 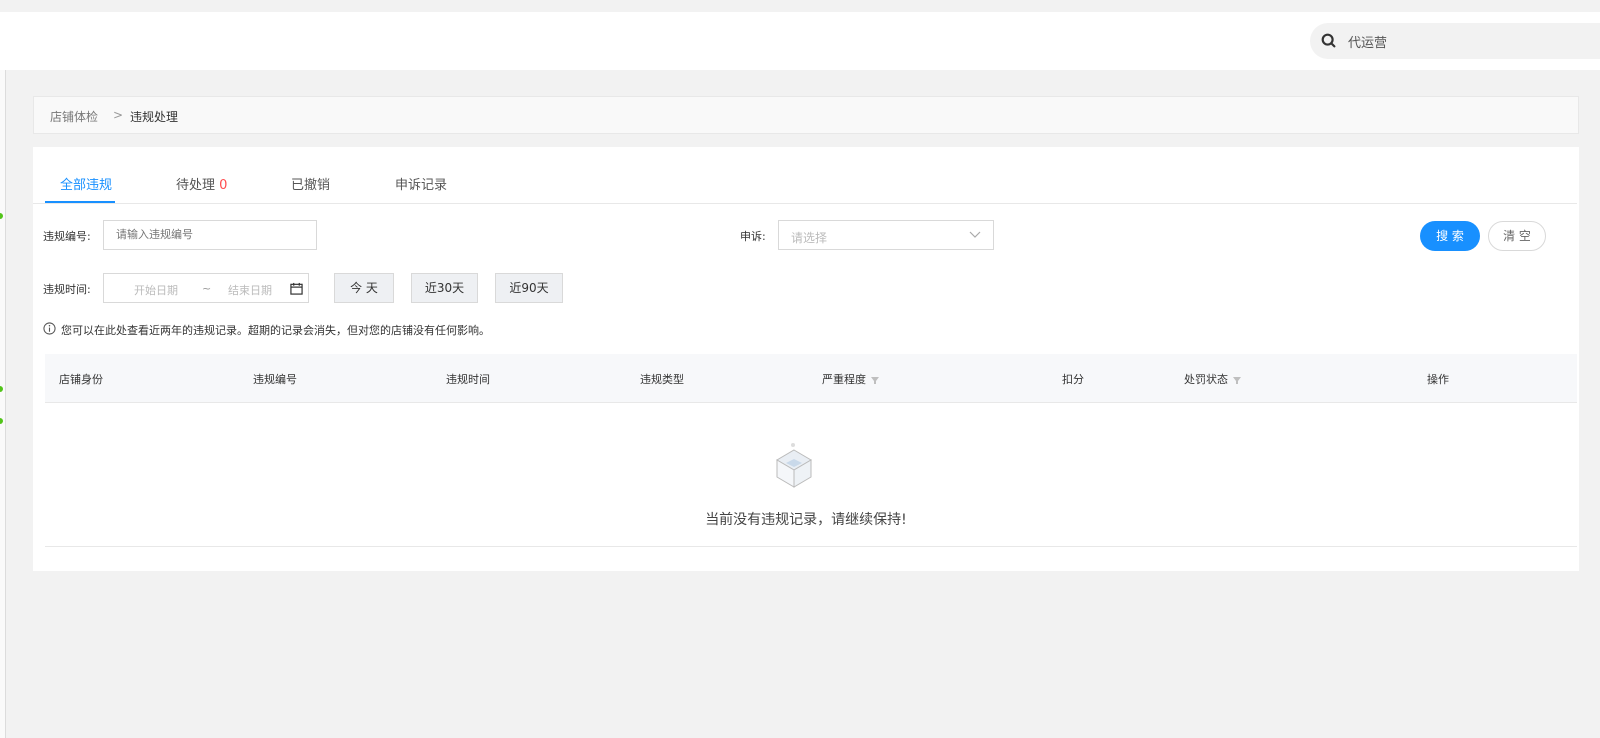 What do you see at coordinates (975, 234) in the screenshot?
I see `chevron-down-icon` at bounding box center [975, 234].